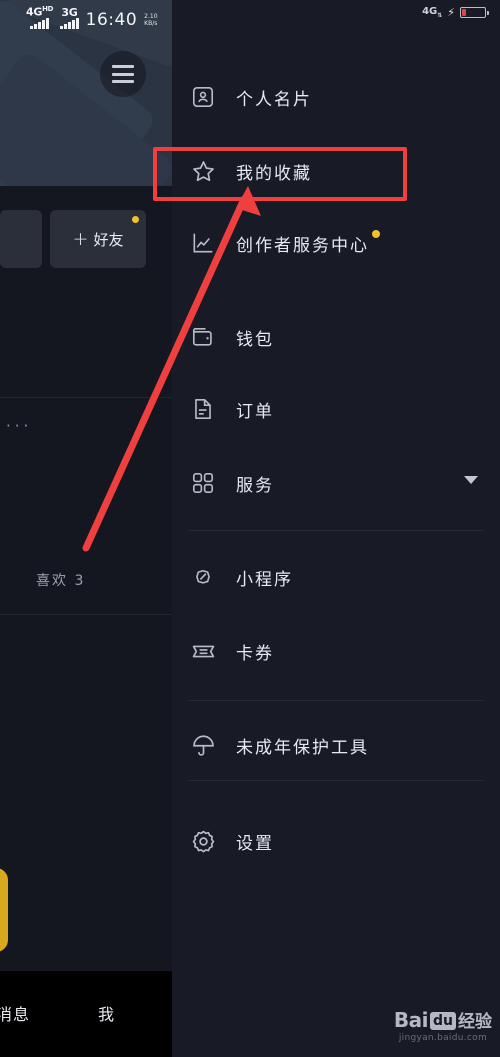 The width and height of the screenshot is (500, 1057). Describe the element at coordinates (86, 1014) in the screenshot. I see `bottom-navigation-bar: 消息 我` at that location.